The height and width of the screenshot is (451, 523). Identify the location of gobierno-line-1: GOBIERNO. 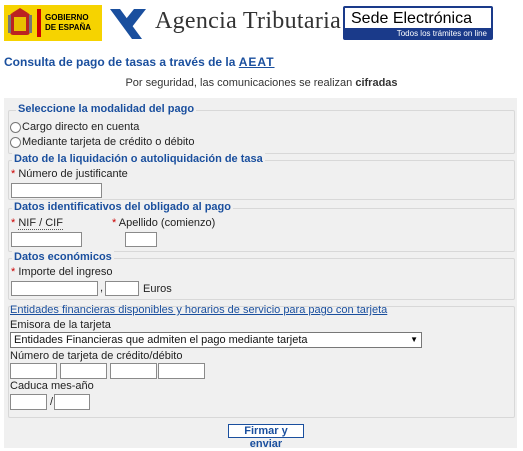
(67, 17).